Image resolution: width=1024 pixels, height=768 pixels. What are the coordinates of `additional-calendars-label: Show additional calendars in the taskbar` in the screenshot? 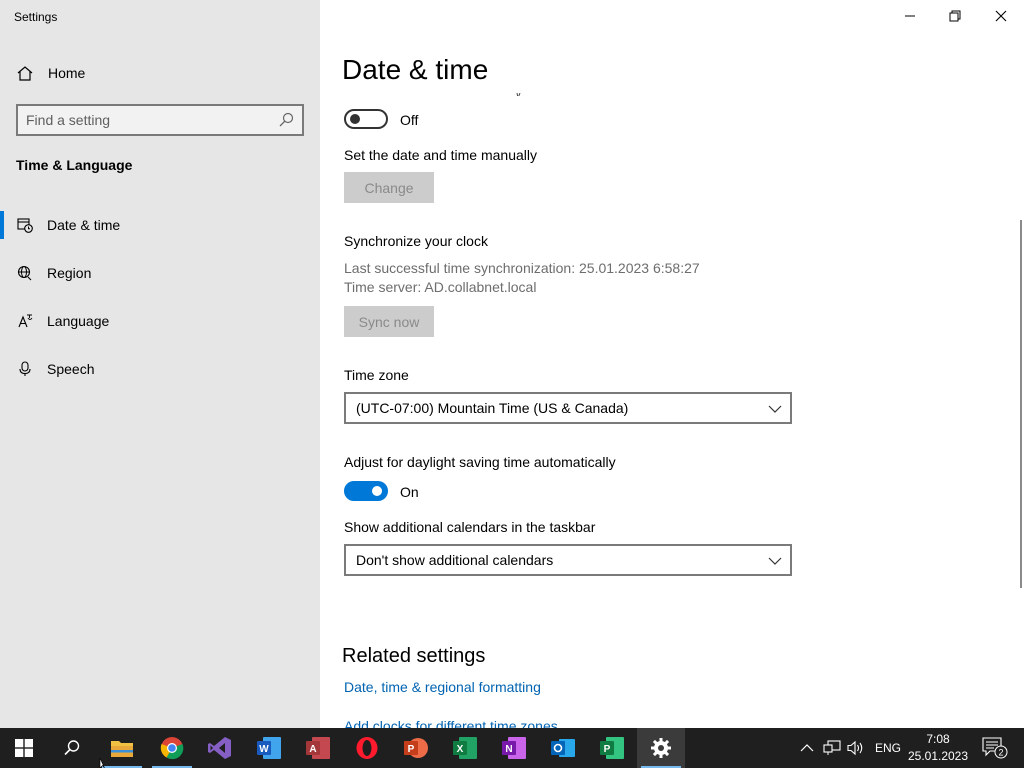 It's located at (470, 527).